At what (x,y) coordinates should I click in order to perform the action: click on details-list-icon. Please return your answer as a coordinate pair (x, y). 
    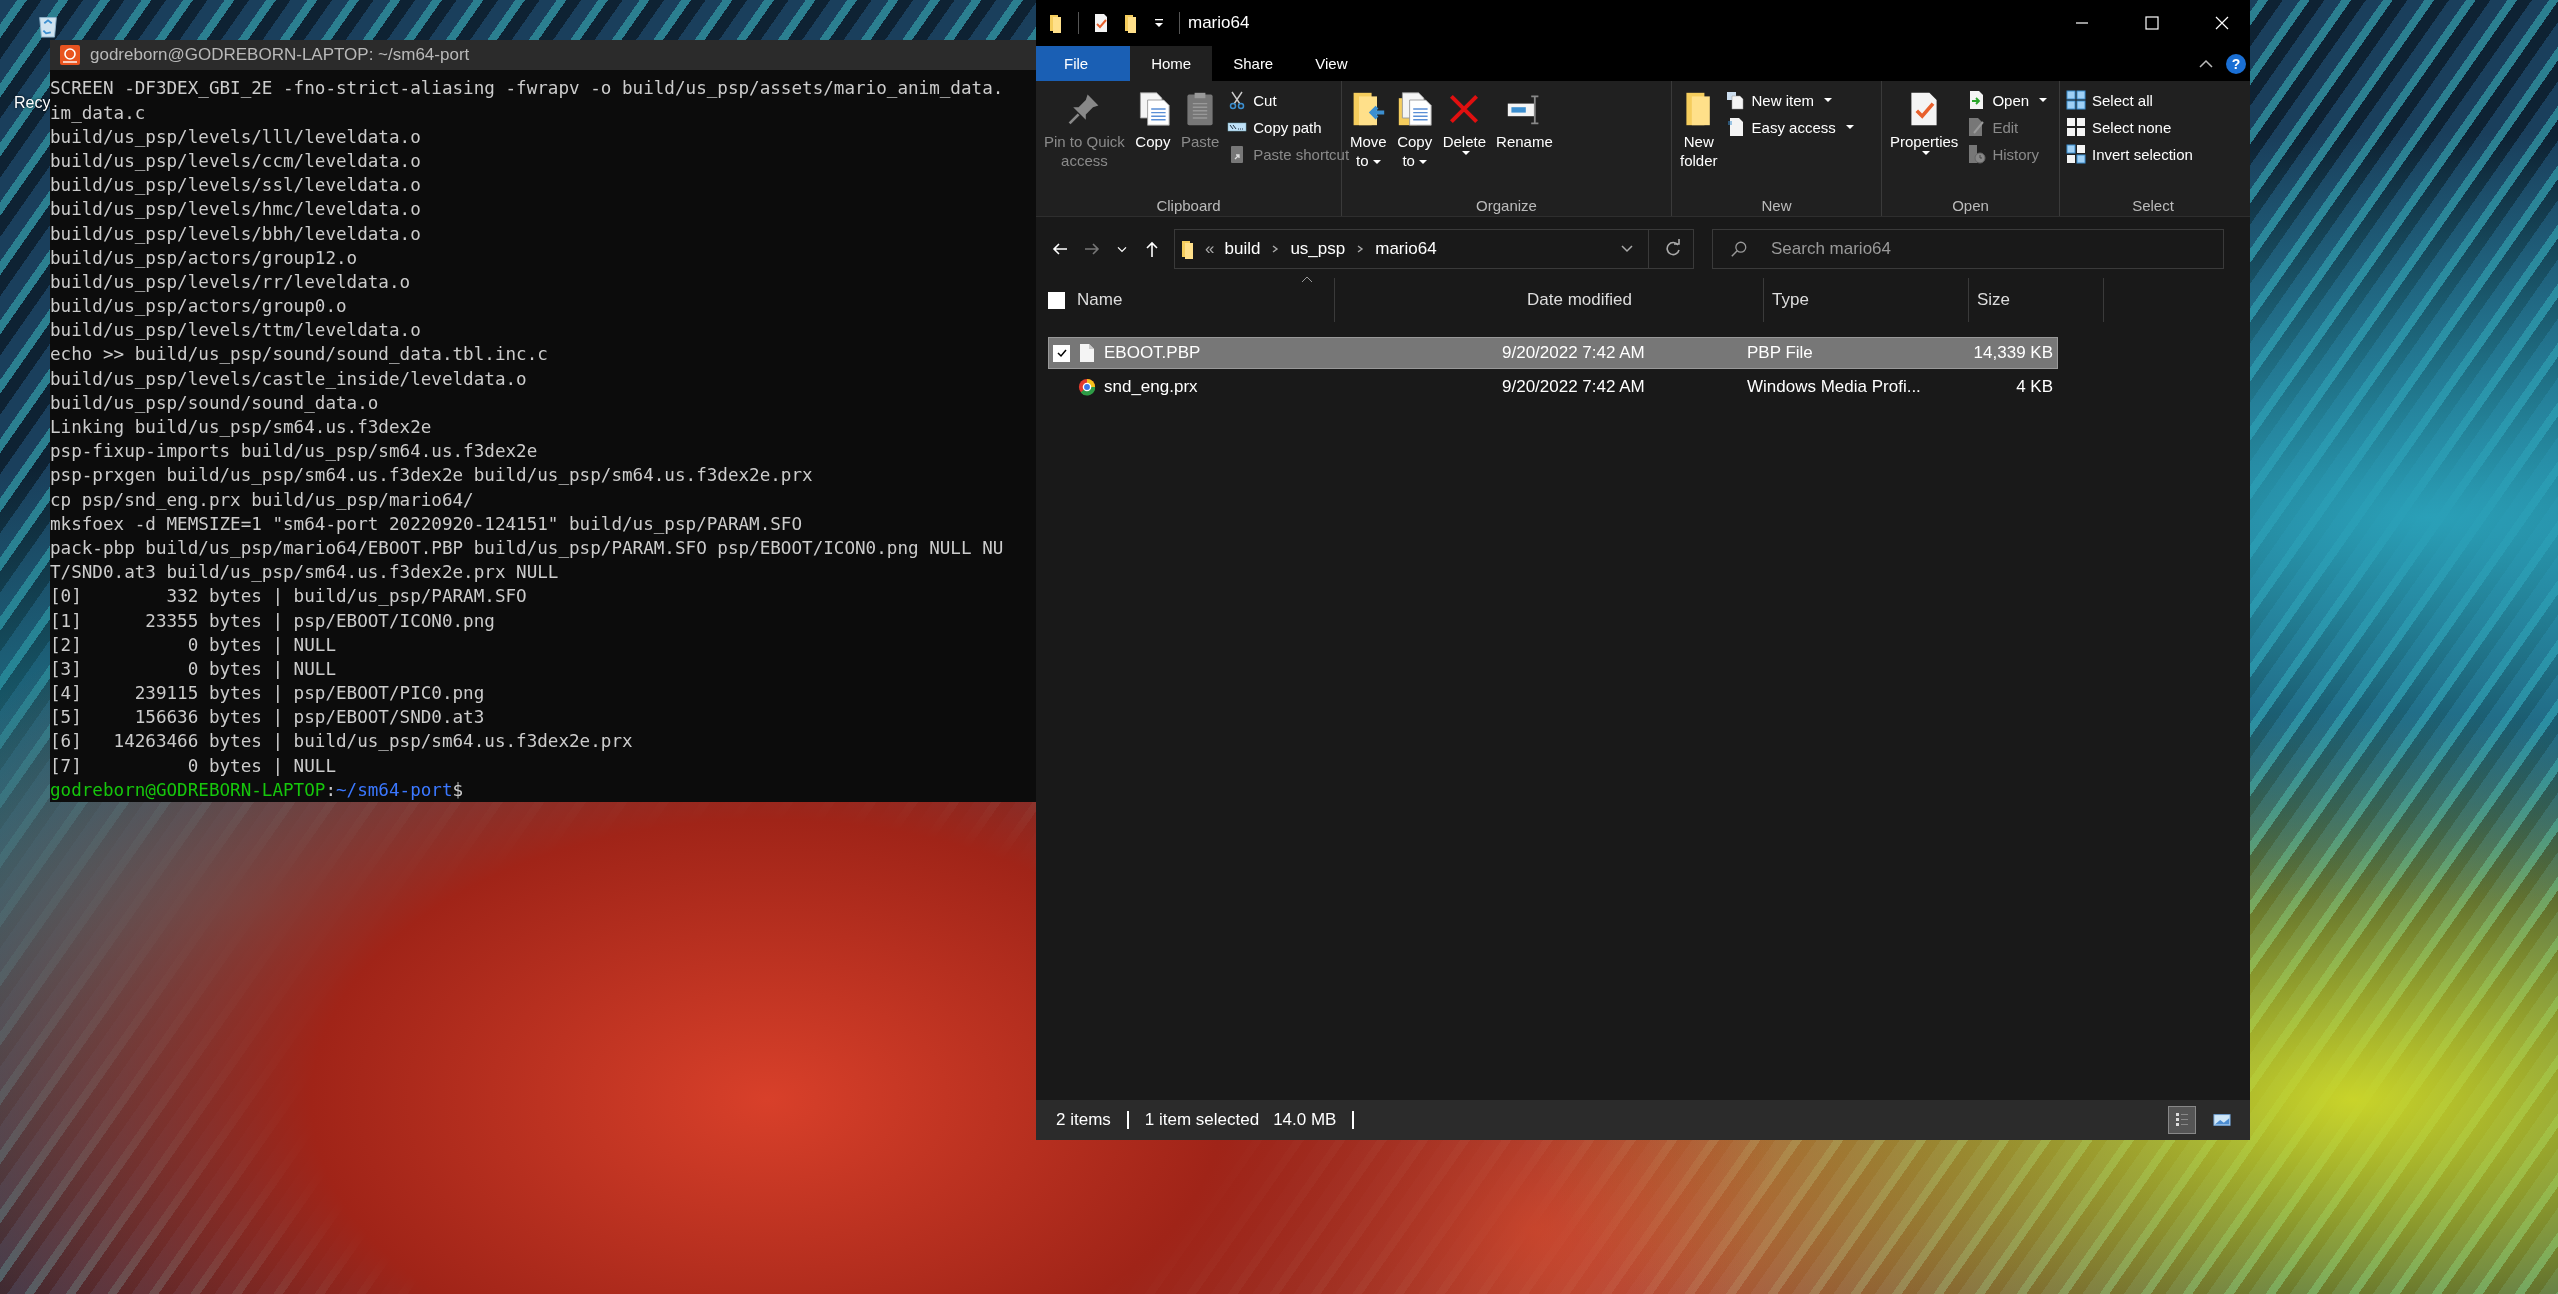
    Looking at the image, I should click on (2182, 1120).